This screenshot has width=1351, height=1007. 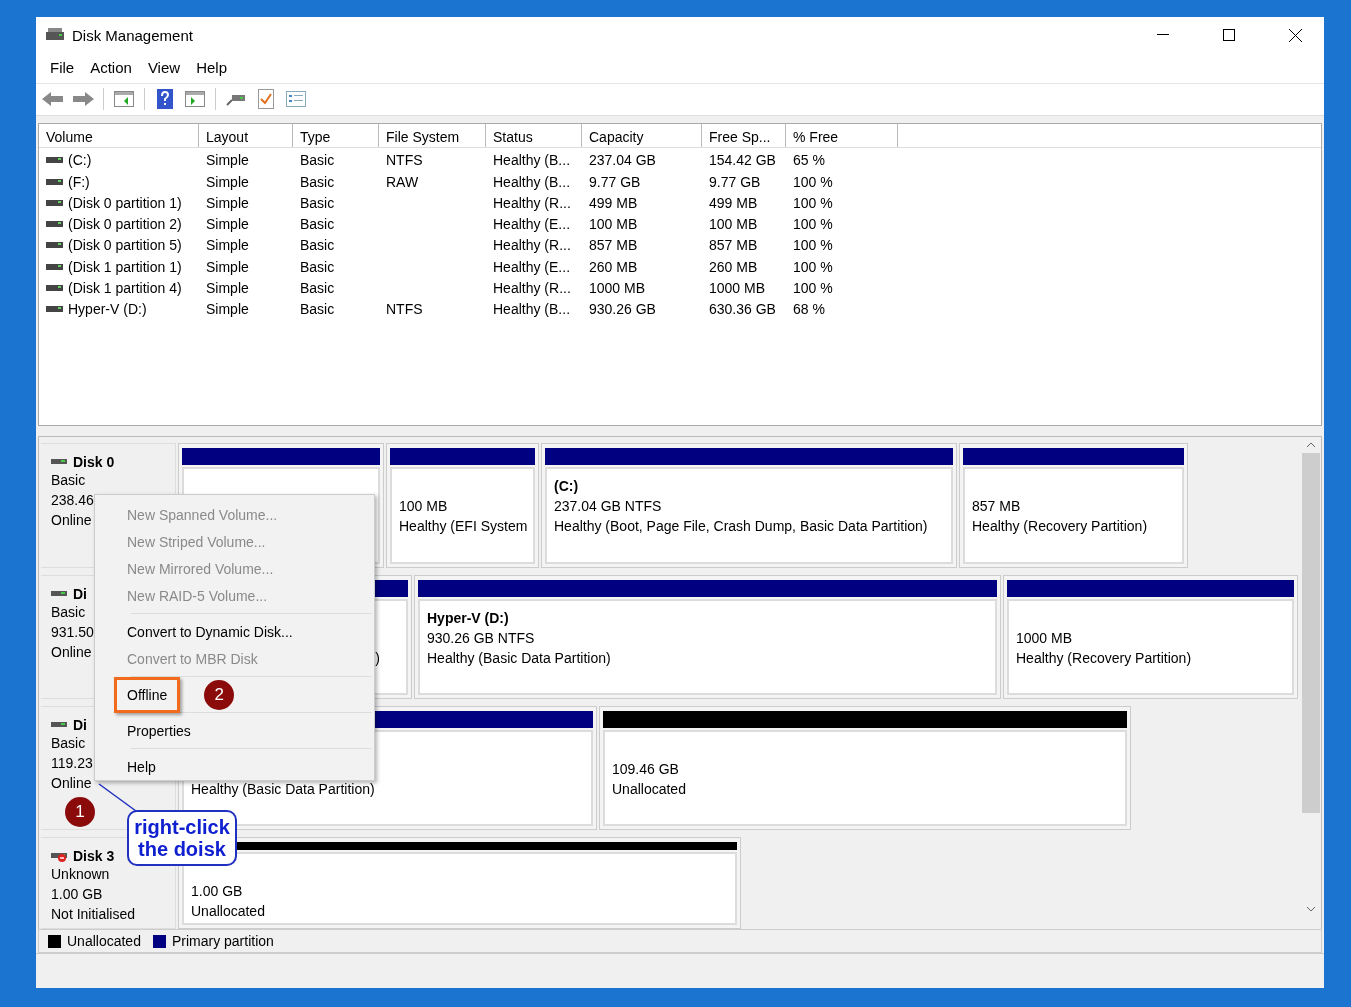 I want to click on table-cell: Hyper-V (D:), so click(x=107, y=309).